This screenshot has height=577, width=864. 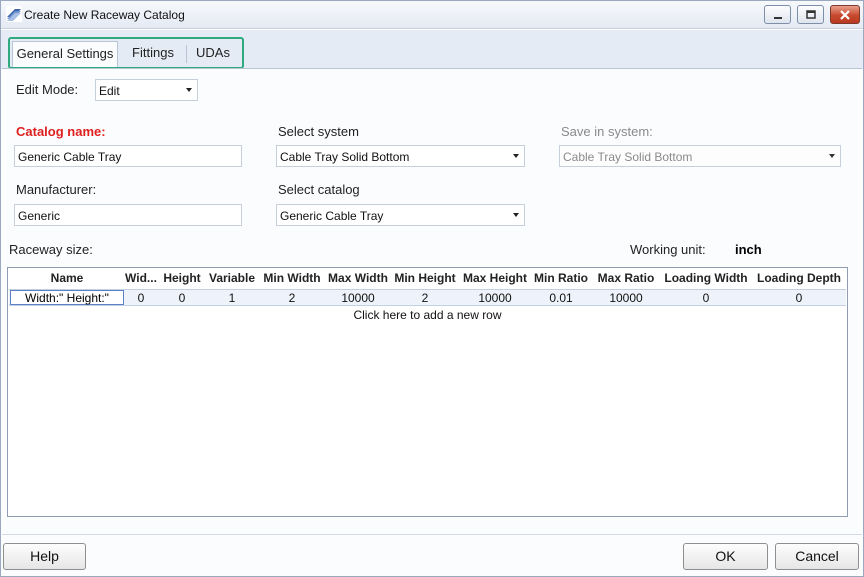 What do you see at coordinates (128, 156) in the screenshot?
I see `catalog-name-input: Generic Cable Tray` at bounding box center [128, 156].